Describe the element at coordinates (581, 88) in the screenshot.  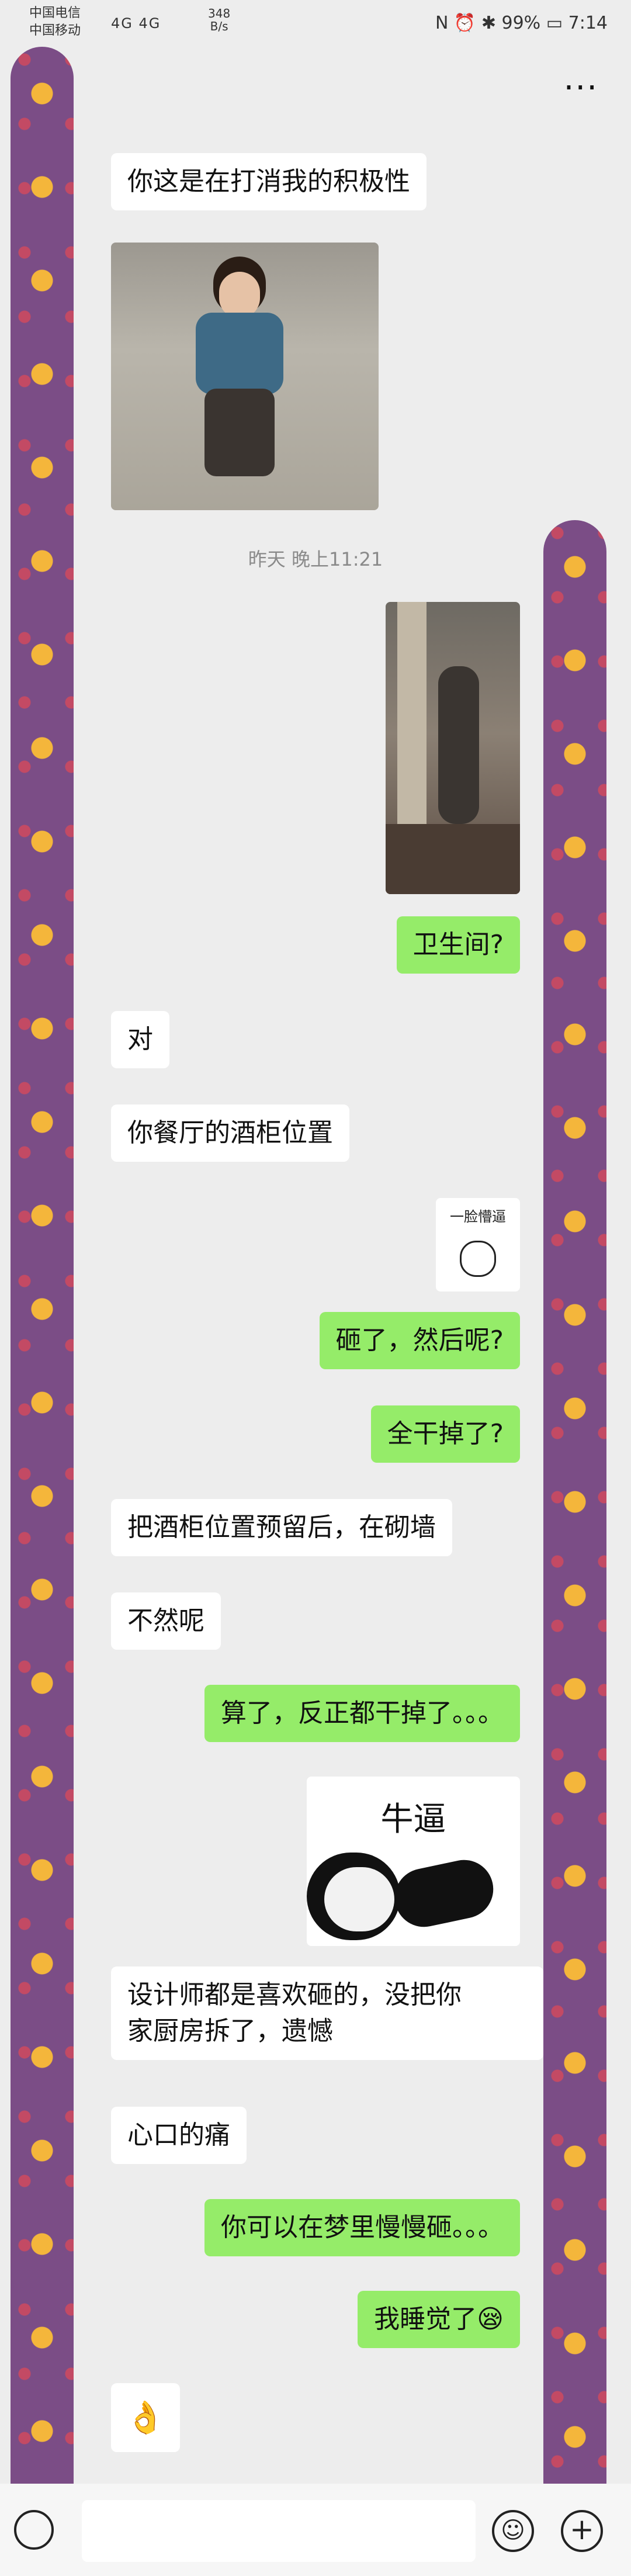
I see `more-dots-icon: ···` at that location.